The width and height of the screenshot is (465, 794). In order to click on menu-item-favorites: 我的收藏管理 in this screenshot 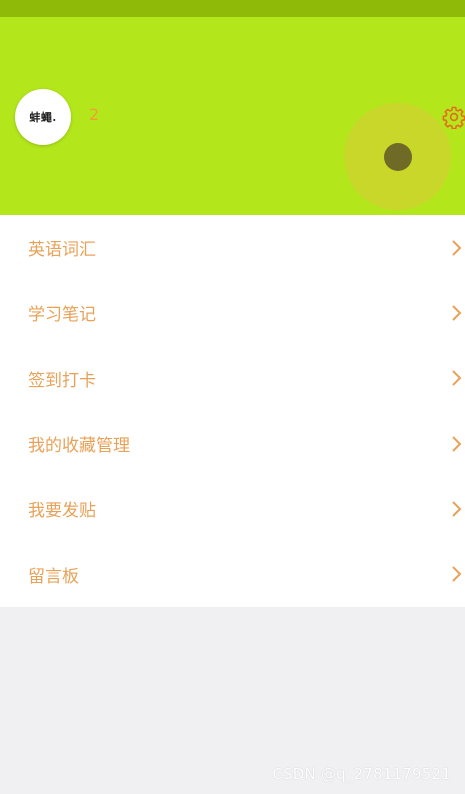, I will do `click(232, 443)`.